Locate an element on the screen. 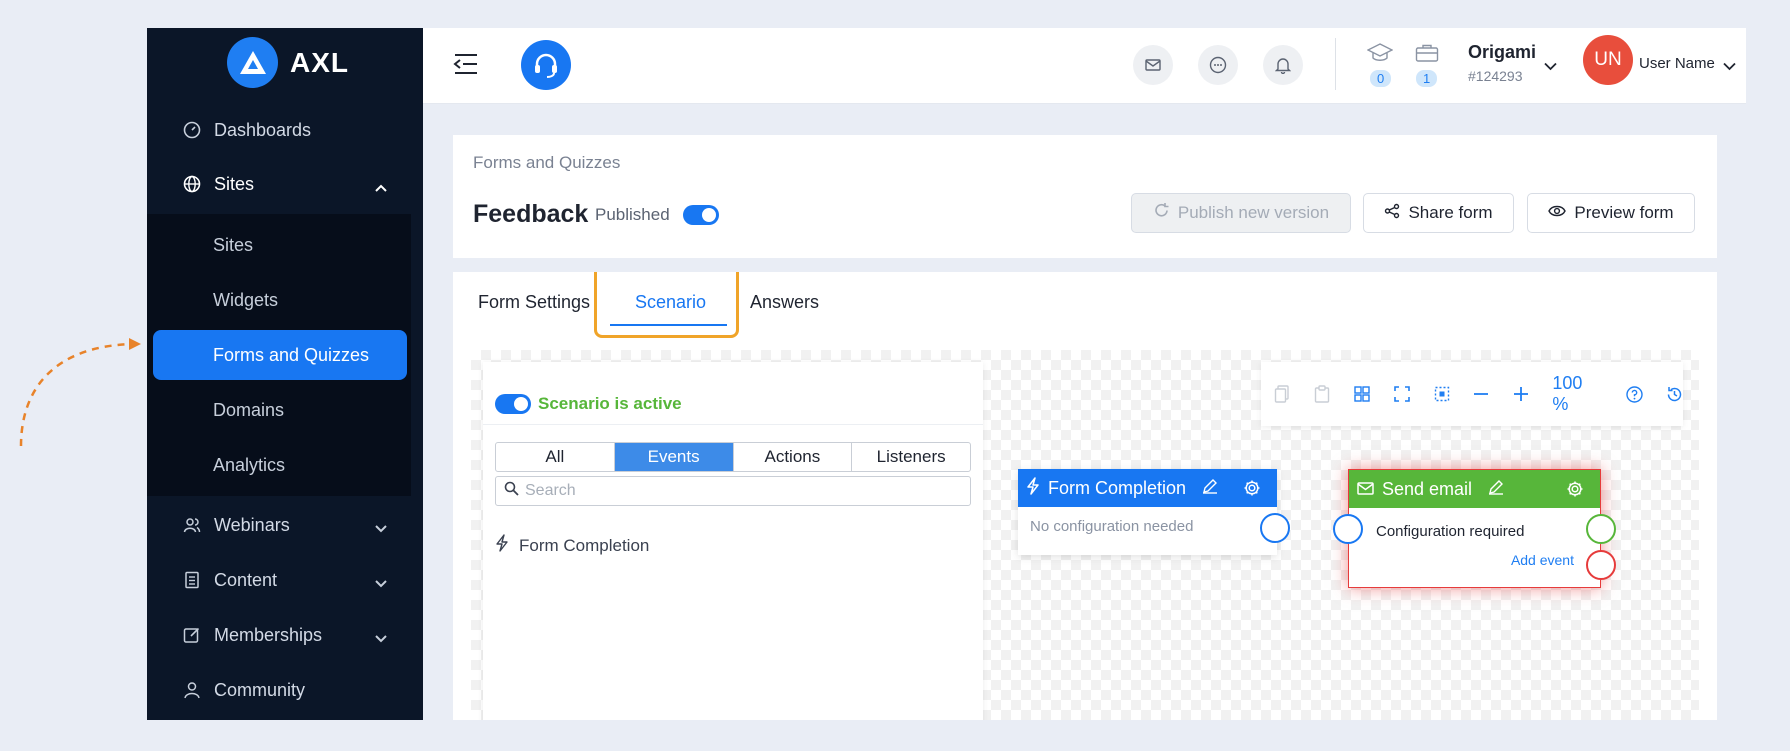 This screenshot has height=751, width=1790. paste-icon is located at coordinates (1322, 394).